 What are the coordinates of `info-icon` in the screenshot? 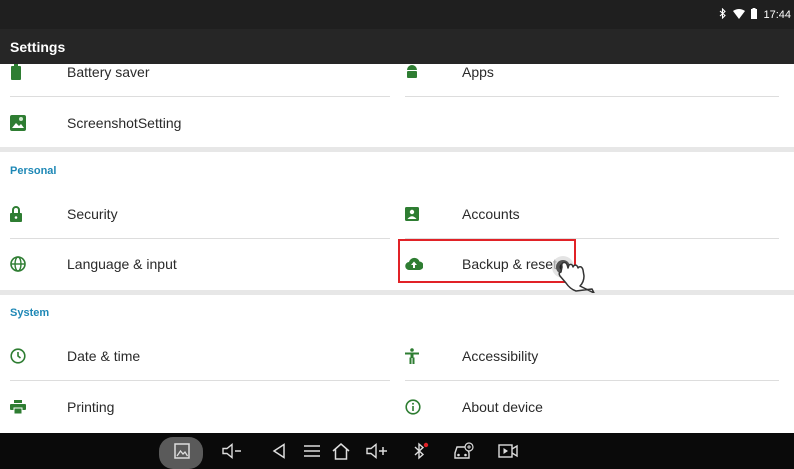 It's located at (423, 406).